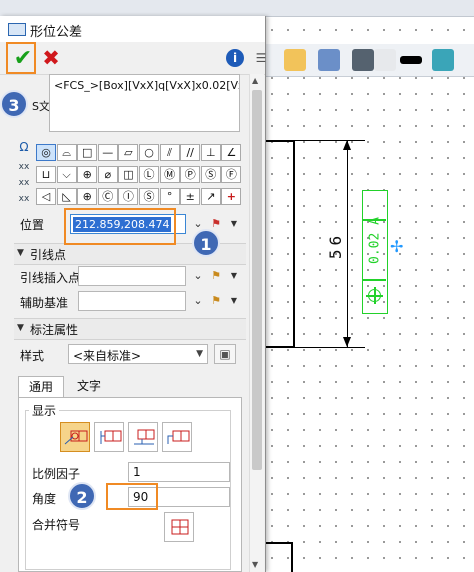 This screenshot has height=572, width=474. I want to click on scale-label: 比例因子, so click(56, 474).